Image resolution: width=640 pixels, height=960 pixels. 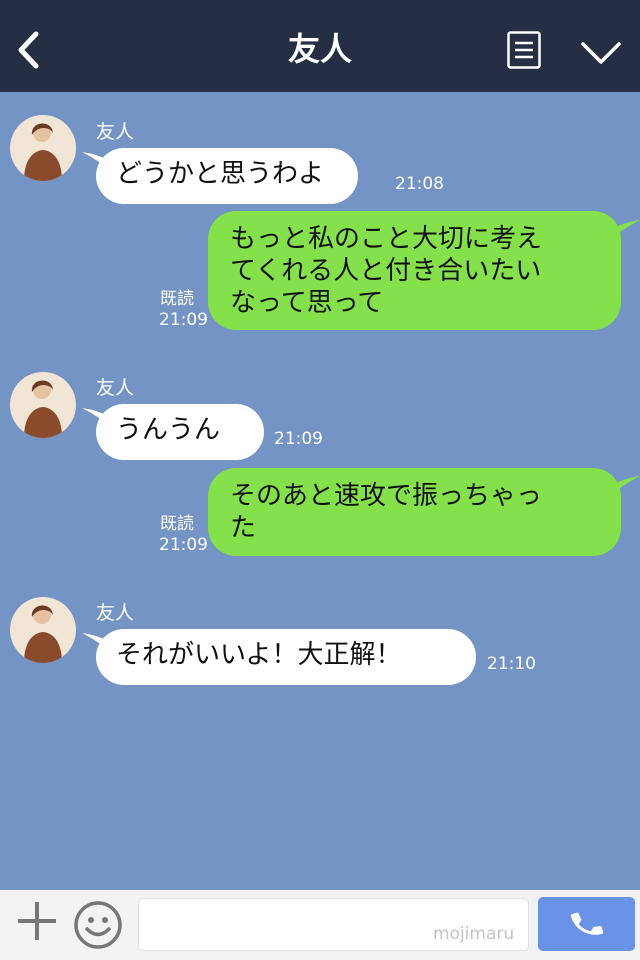 I want to click on message-bubble-outgoing: もっと私のこと大切に考え てくれる人と付き合いたい なって思って, so click(x=414, y=270).